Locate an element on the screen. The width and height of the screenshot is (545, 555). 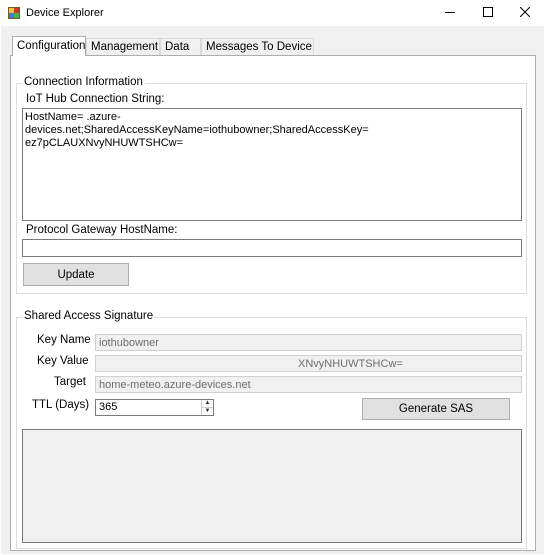
connection-string-label: IoT Hub Connection String: is located at coordinates (95, 99).